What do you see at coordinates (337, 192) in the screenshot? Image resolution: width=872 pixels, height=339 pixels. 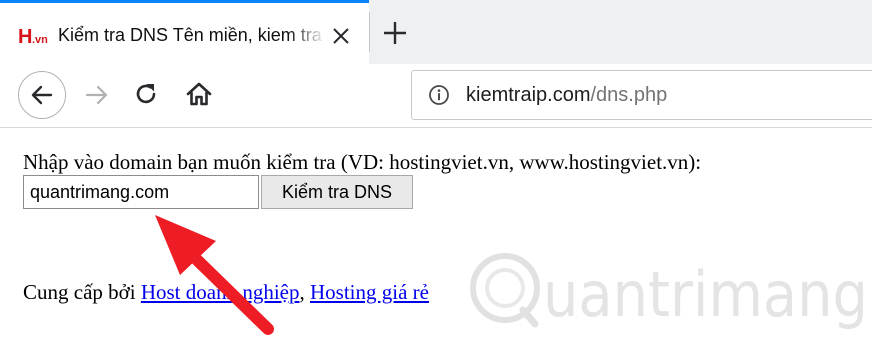 I see `check-dns-button: Kiểm tra DNS` at bounding box center [337, 192].